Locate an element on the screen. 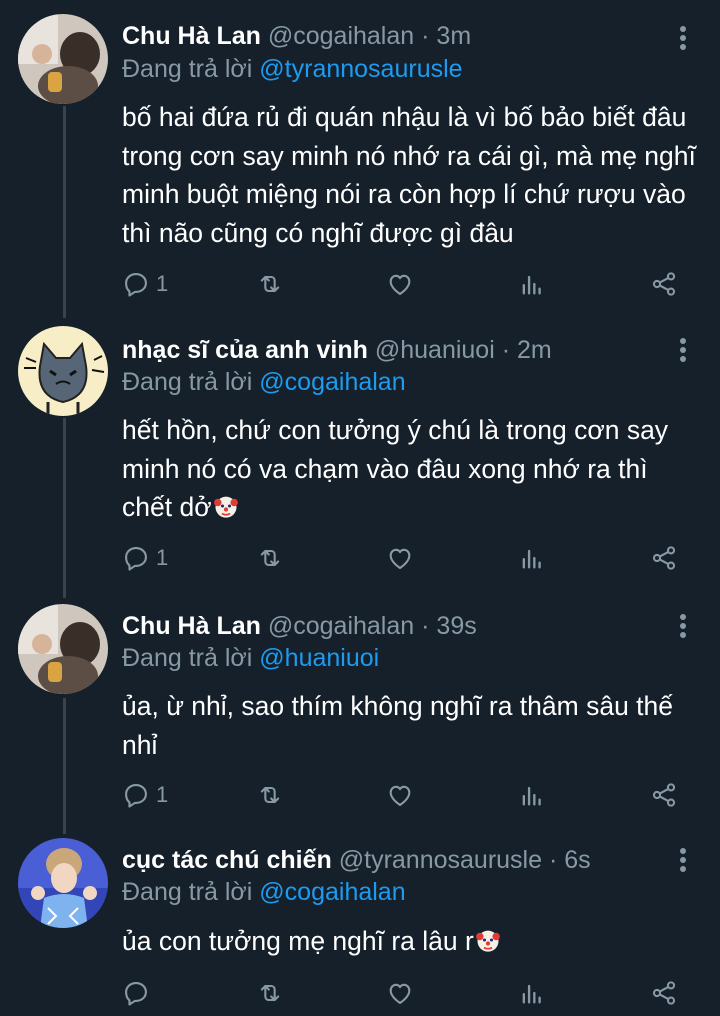 The height and width of the screenshot is (1016, 720). replying-to: Đang trả lời @tyrannosaurusle is located at coordinates (292, 69).